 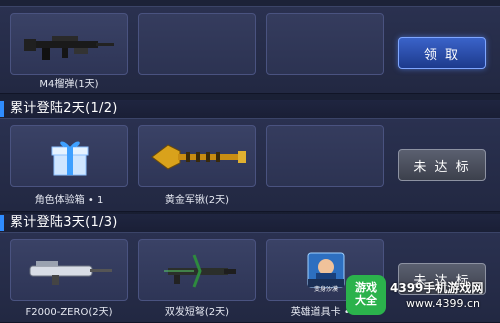 What do you see at coordinates (443, 303) in the screenshot?
I see `watermark-url: www.4399.cn` at bounding box center [443, 303].